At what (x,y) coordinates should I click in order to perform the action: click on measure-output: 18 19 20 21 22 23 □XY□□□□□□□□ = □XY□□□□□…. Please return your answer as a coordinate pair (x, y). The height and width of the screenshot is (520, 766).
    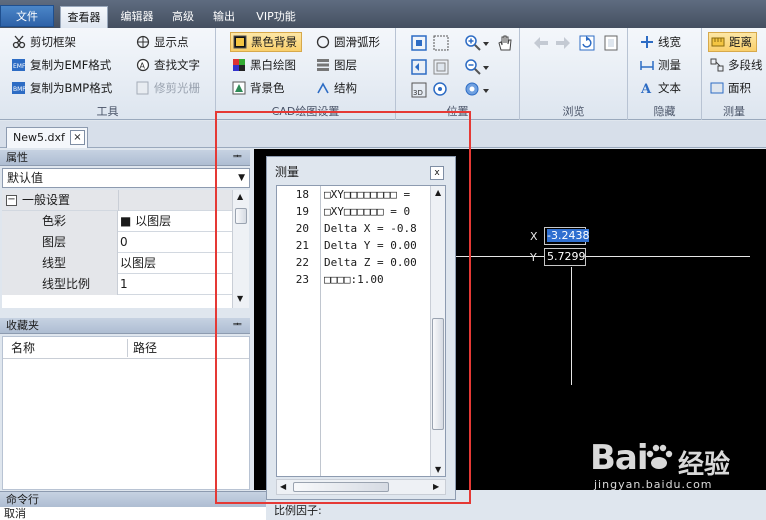
    Looking at the image, I should click on (361, 331).